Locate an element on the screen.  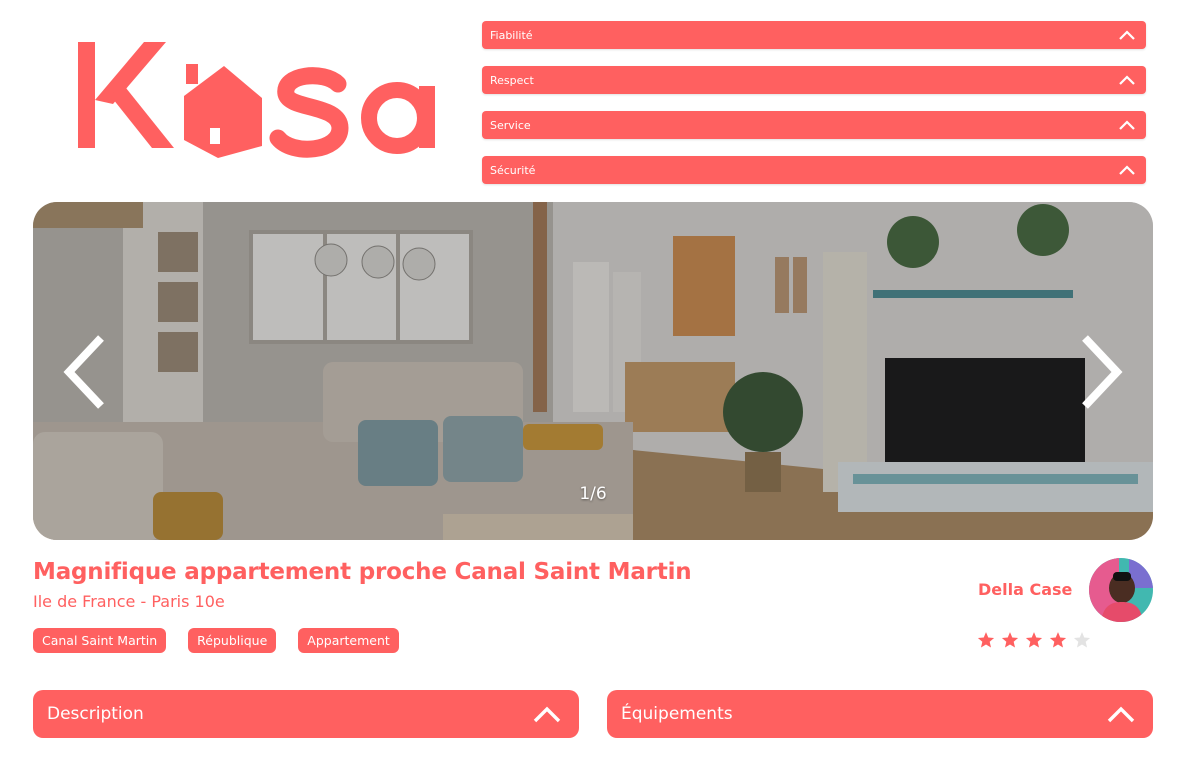
collapse-equipements: Équipements is located at coordinates (880, 714).